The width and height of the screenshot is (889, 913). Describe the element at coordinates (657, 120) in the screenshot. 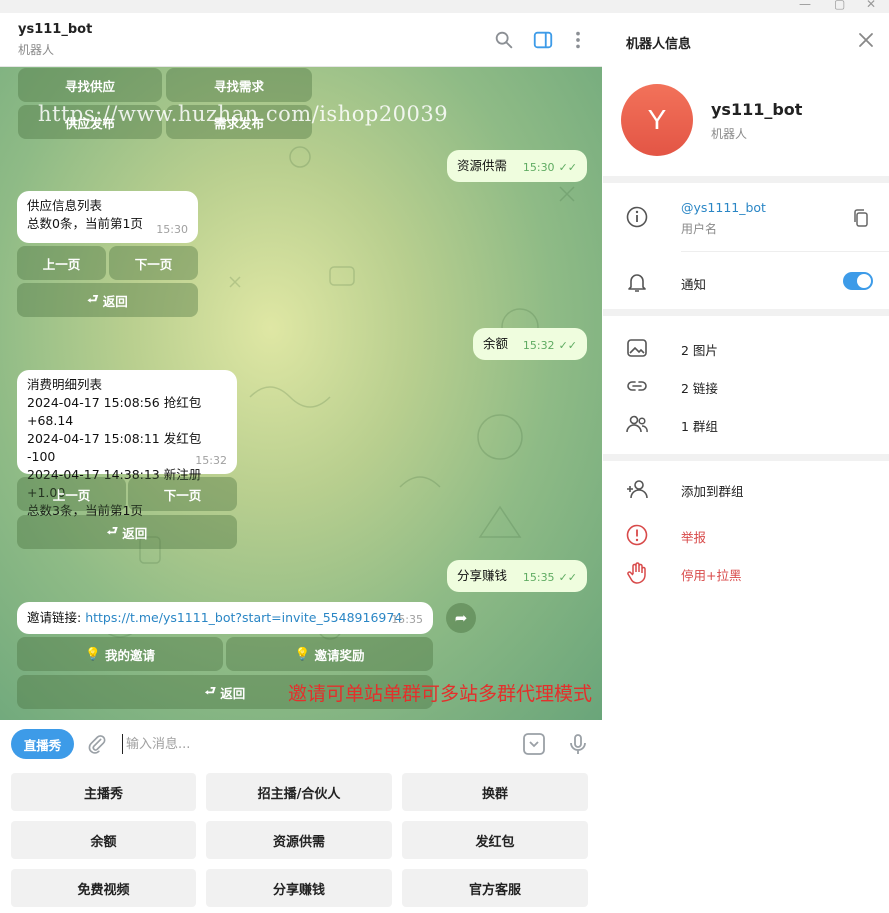

I see `avatar: Y` at that location.